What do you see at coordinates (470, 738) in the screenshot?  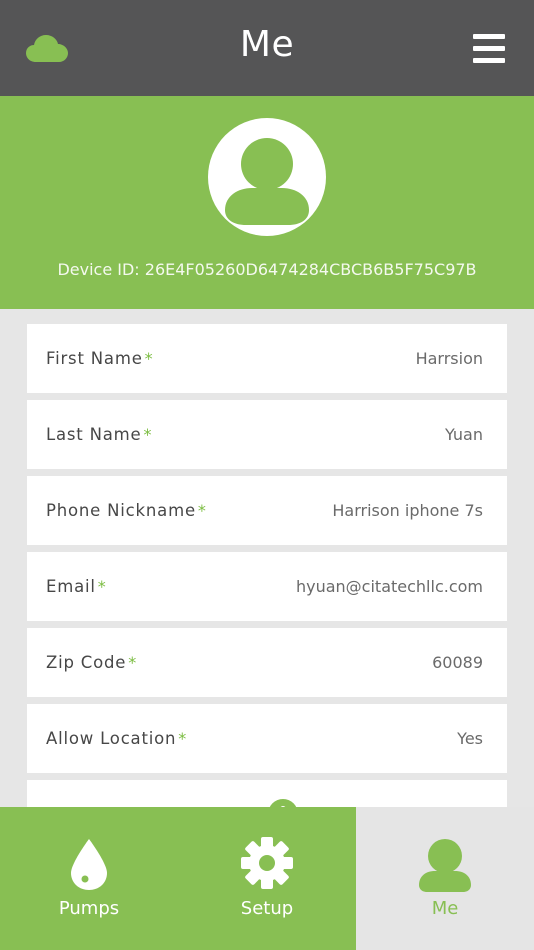 I see `field-value: Yes` at bounding box center [470, 738].